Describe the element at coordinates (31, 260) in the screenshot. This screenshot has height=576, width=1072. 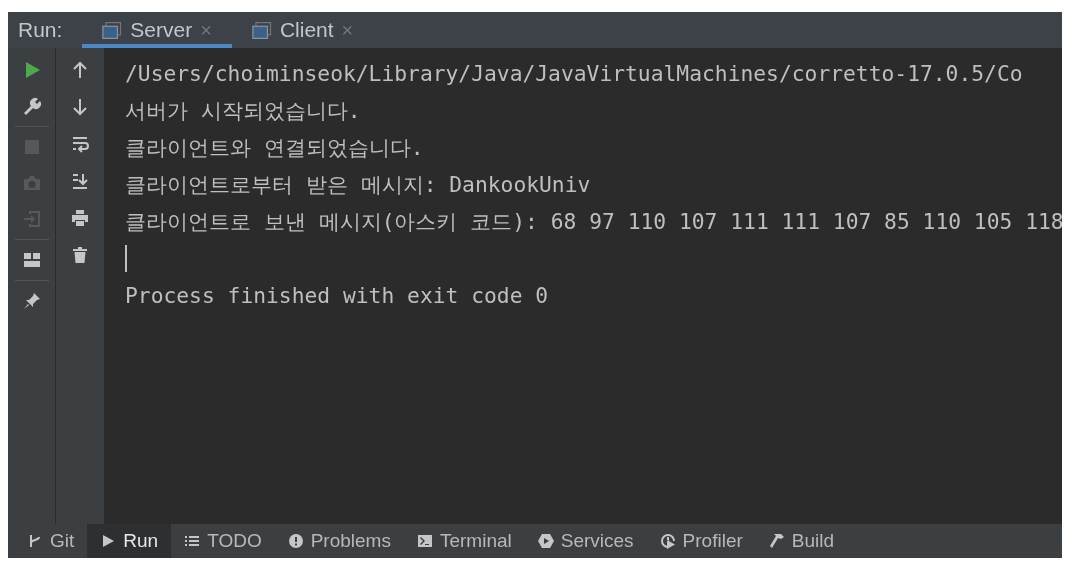
I see `layout-icon` at that location.